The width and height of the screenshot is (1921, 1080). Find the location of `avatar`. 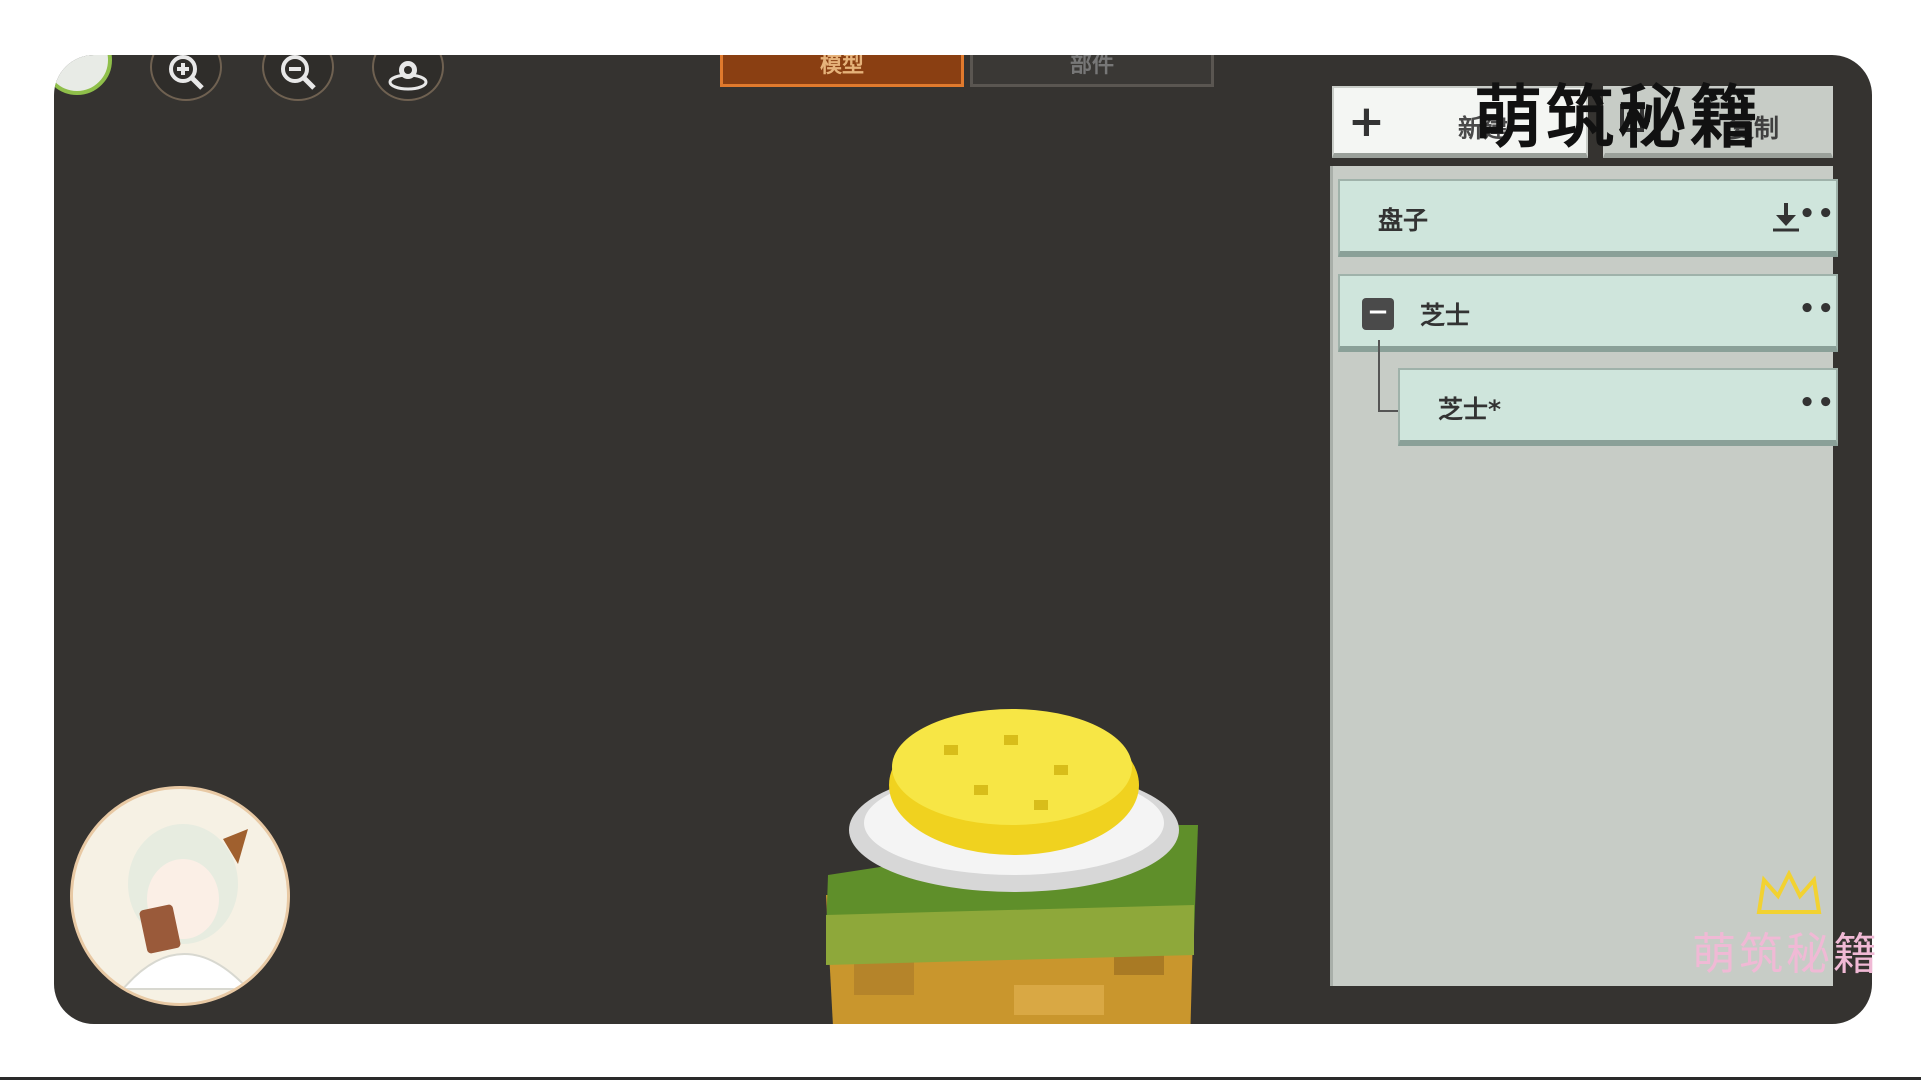

avatar is located at coordinates (180, 896).